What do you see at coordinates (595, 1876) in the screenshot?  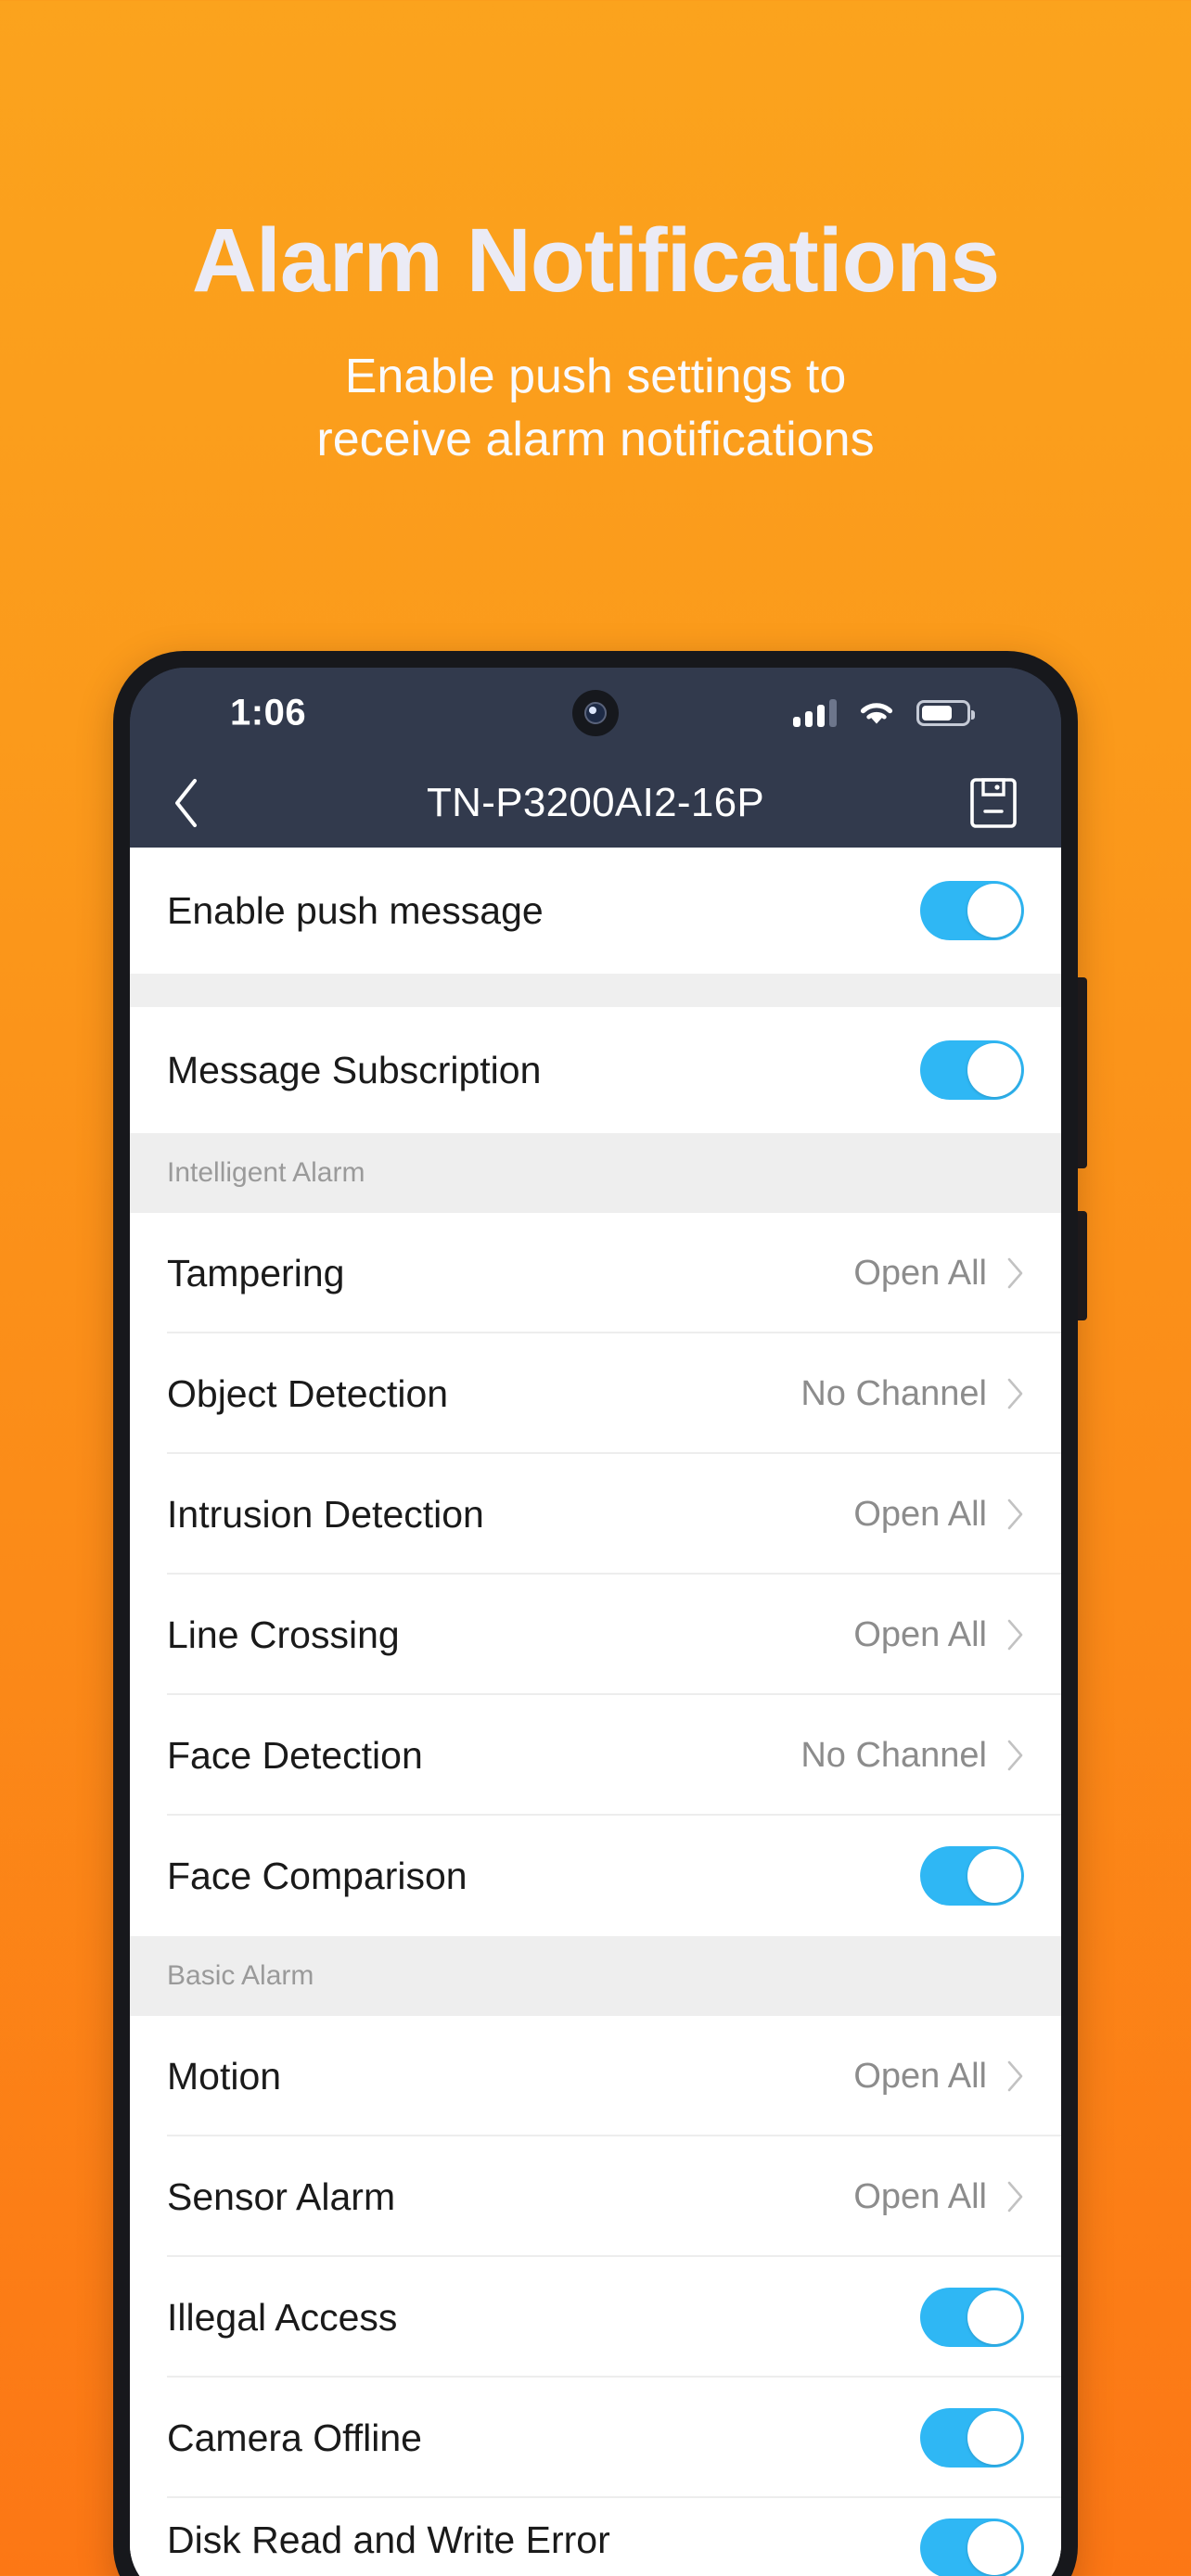 I see `list-item: Face Comparison` at bounding box center [595, 1876].